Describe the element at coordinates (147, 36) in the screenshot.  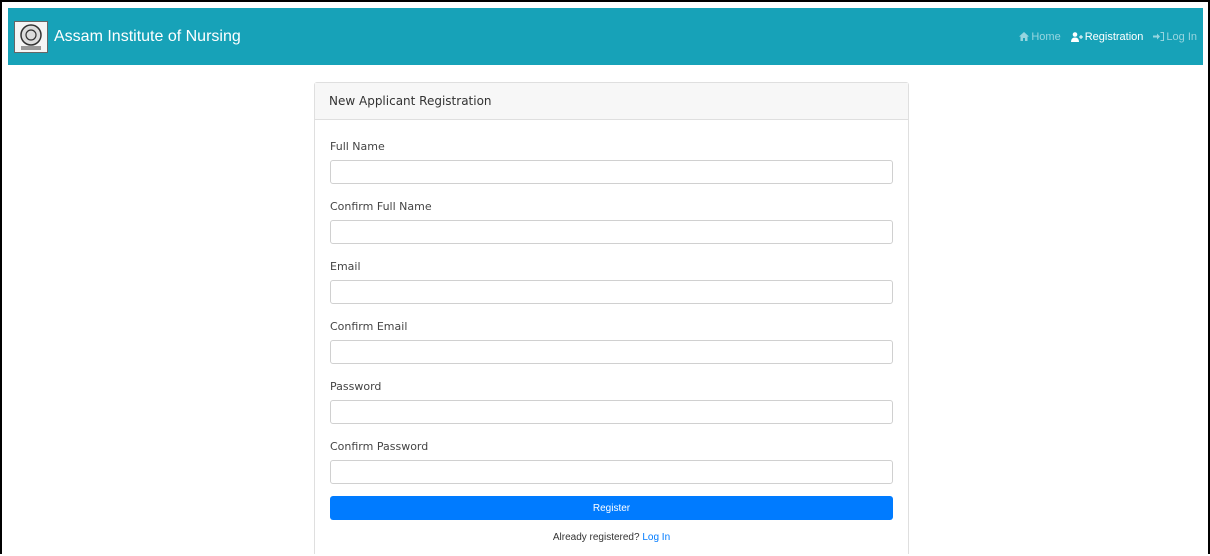
I see `brand-name: Assam Institute of Nursing` at that location.